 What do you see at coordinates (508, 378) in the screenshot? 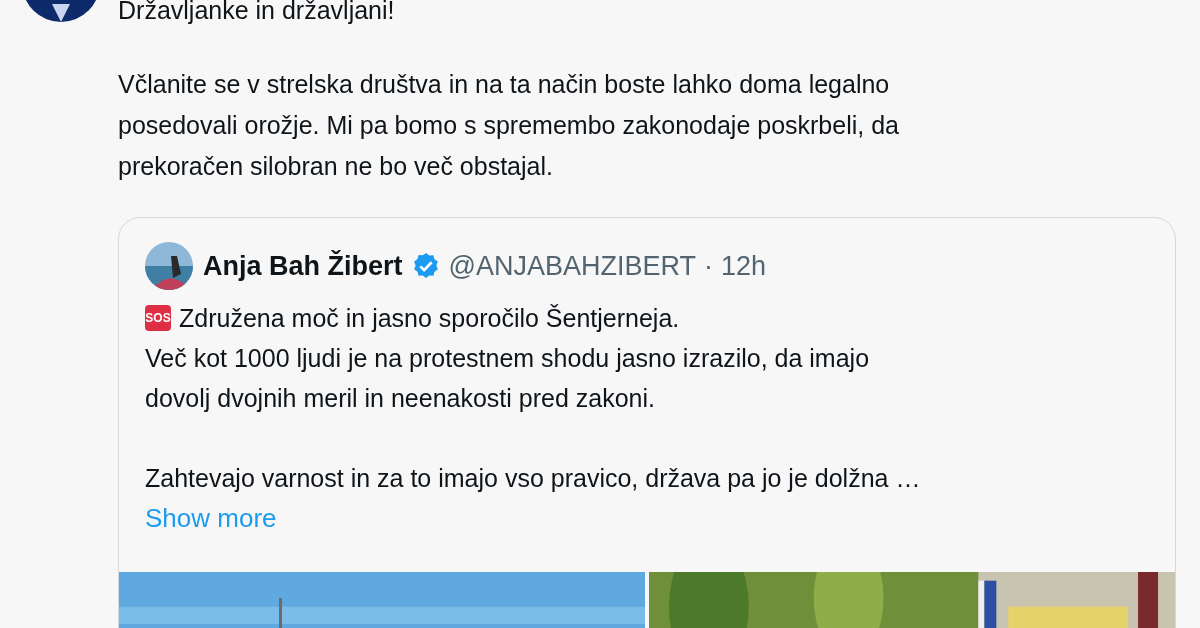
I see `quoted-tweet-text: Več kot 1000 ljudi je na protestnem shodu jasno izrazilo, da imajo dovolj dvojnih meril in neenakosti pred zakoni.` at bounding box center [508, 378].